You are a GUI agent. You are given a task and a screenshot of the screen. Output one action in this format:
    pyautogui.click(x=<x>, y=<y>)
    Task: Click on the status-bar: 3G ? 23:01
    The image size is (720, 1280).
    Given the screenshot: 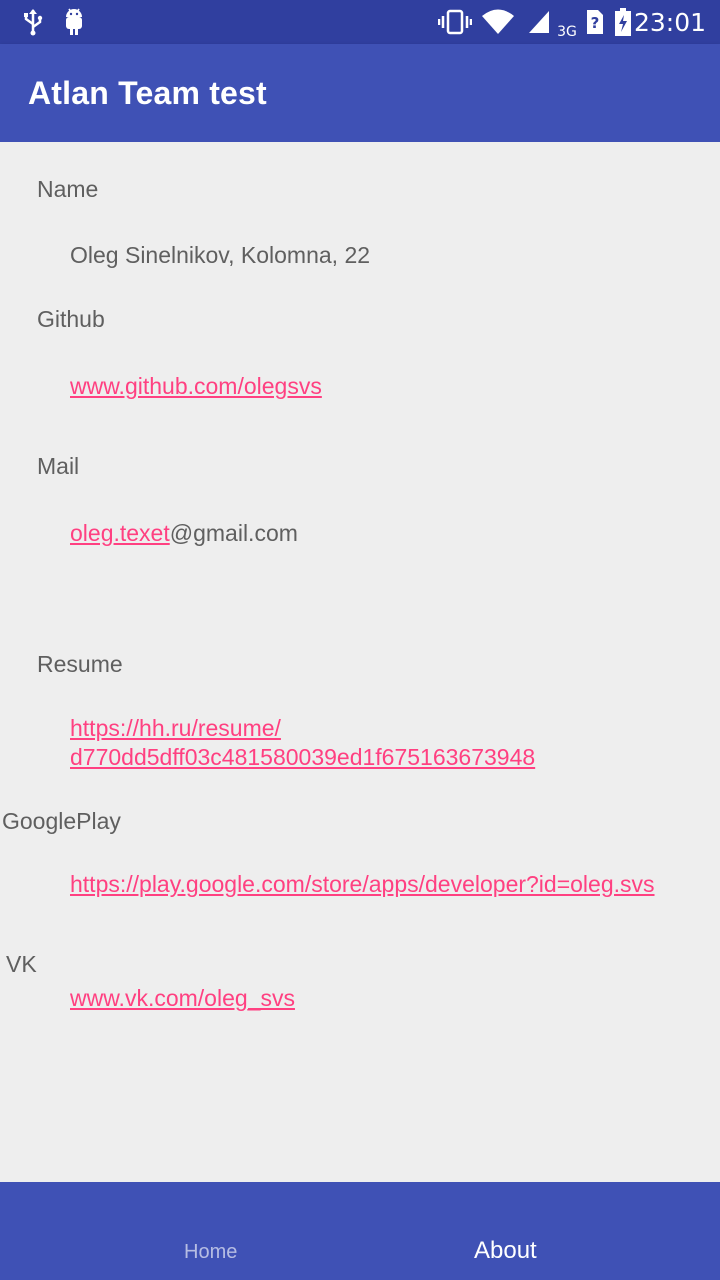 What is the action you would take?
    pyautogui.click(x=360, y=22)
    